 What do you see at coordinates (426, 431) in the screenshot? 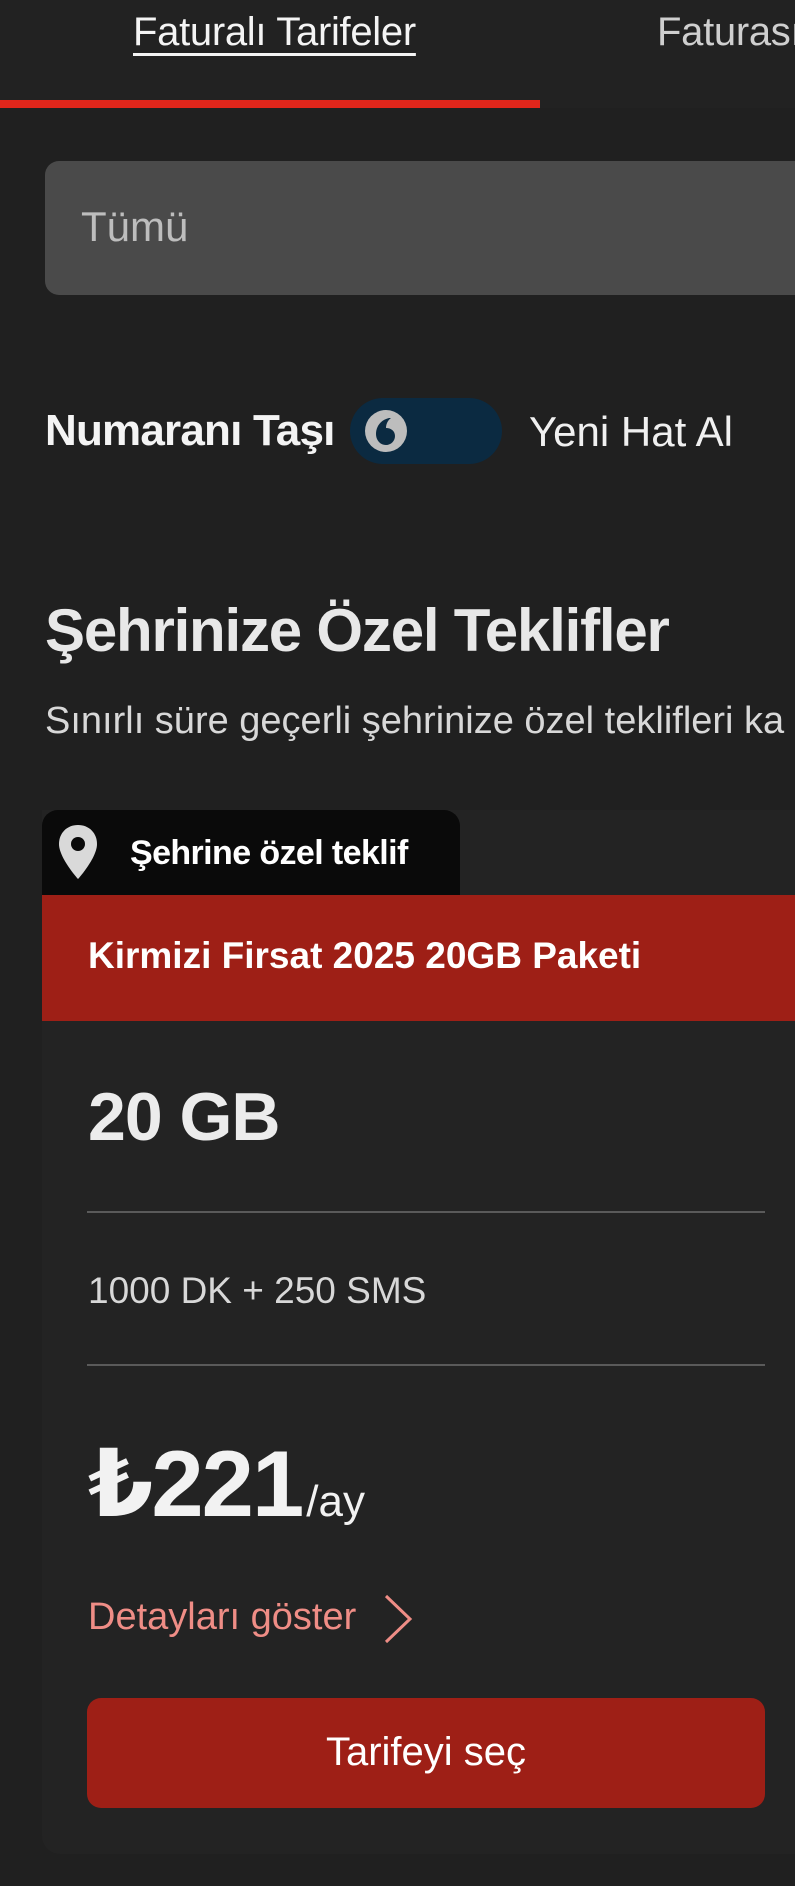
I see `line-type-toggle` at bounding box center [426, 431].